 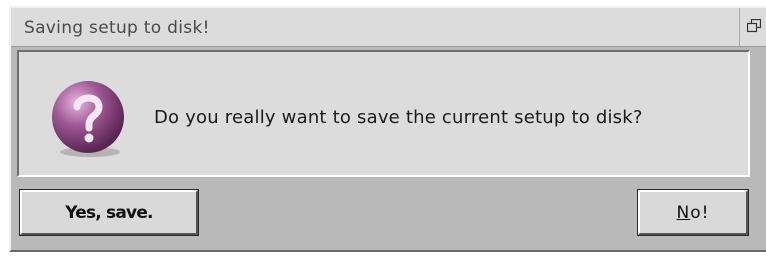 What do you see at coordinates (388, 27) in the screenshot?
I see `title-bar: Saving setup to disk!` at bounding box center [388, 27].